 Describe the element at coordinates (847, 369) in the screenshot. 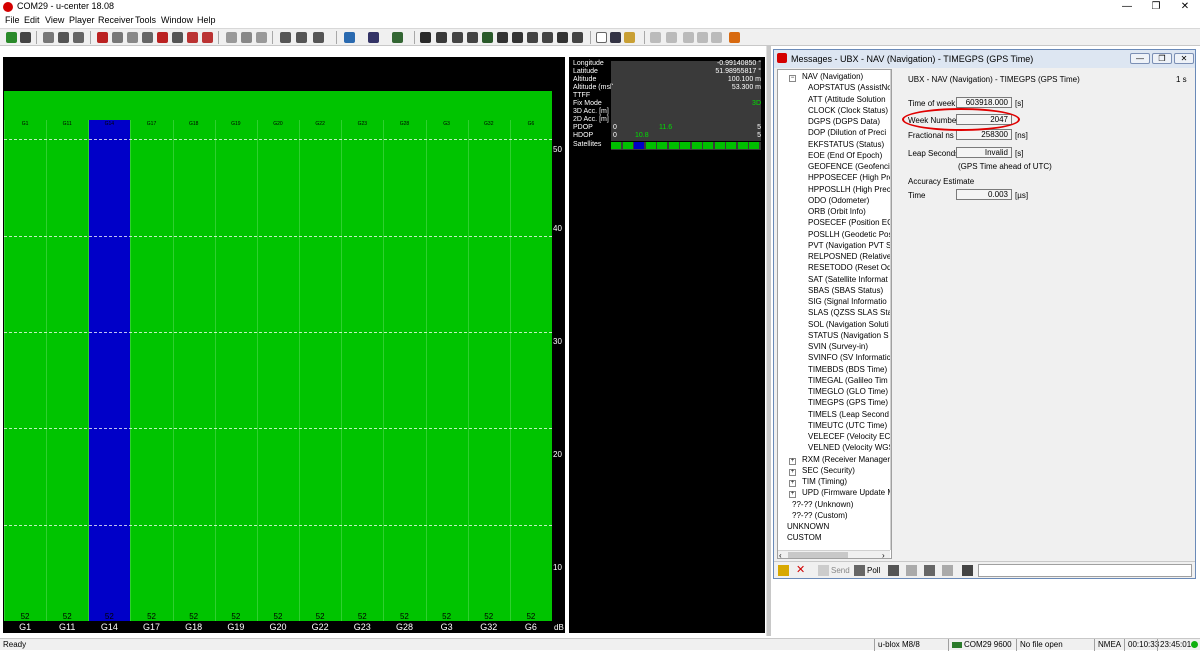

I see `tree-item: TIMEBDS (BDS Time)` at that location.